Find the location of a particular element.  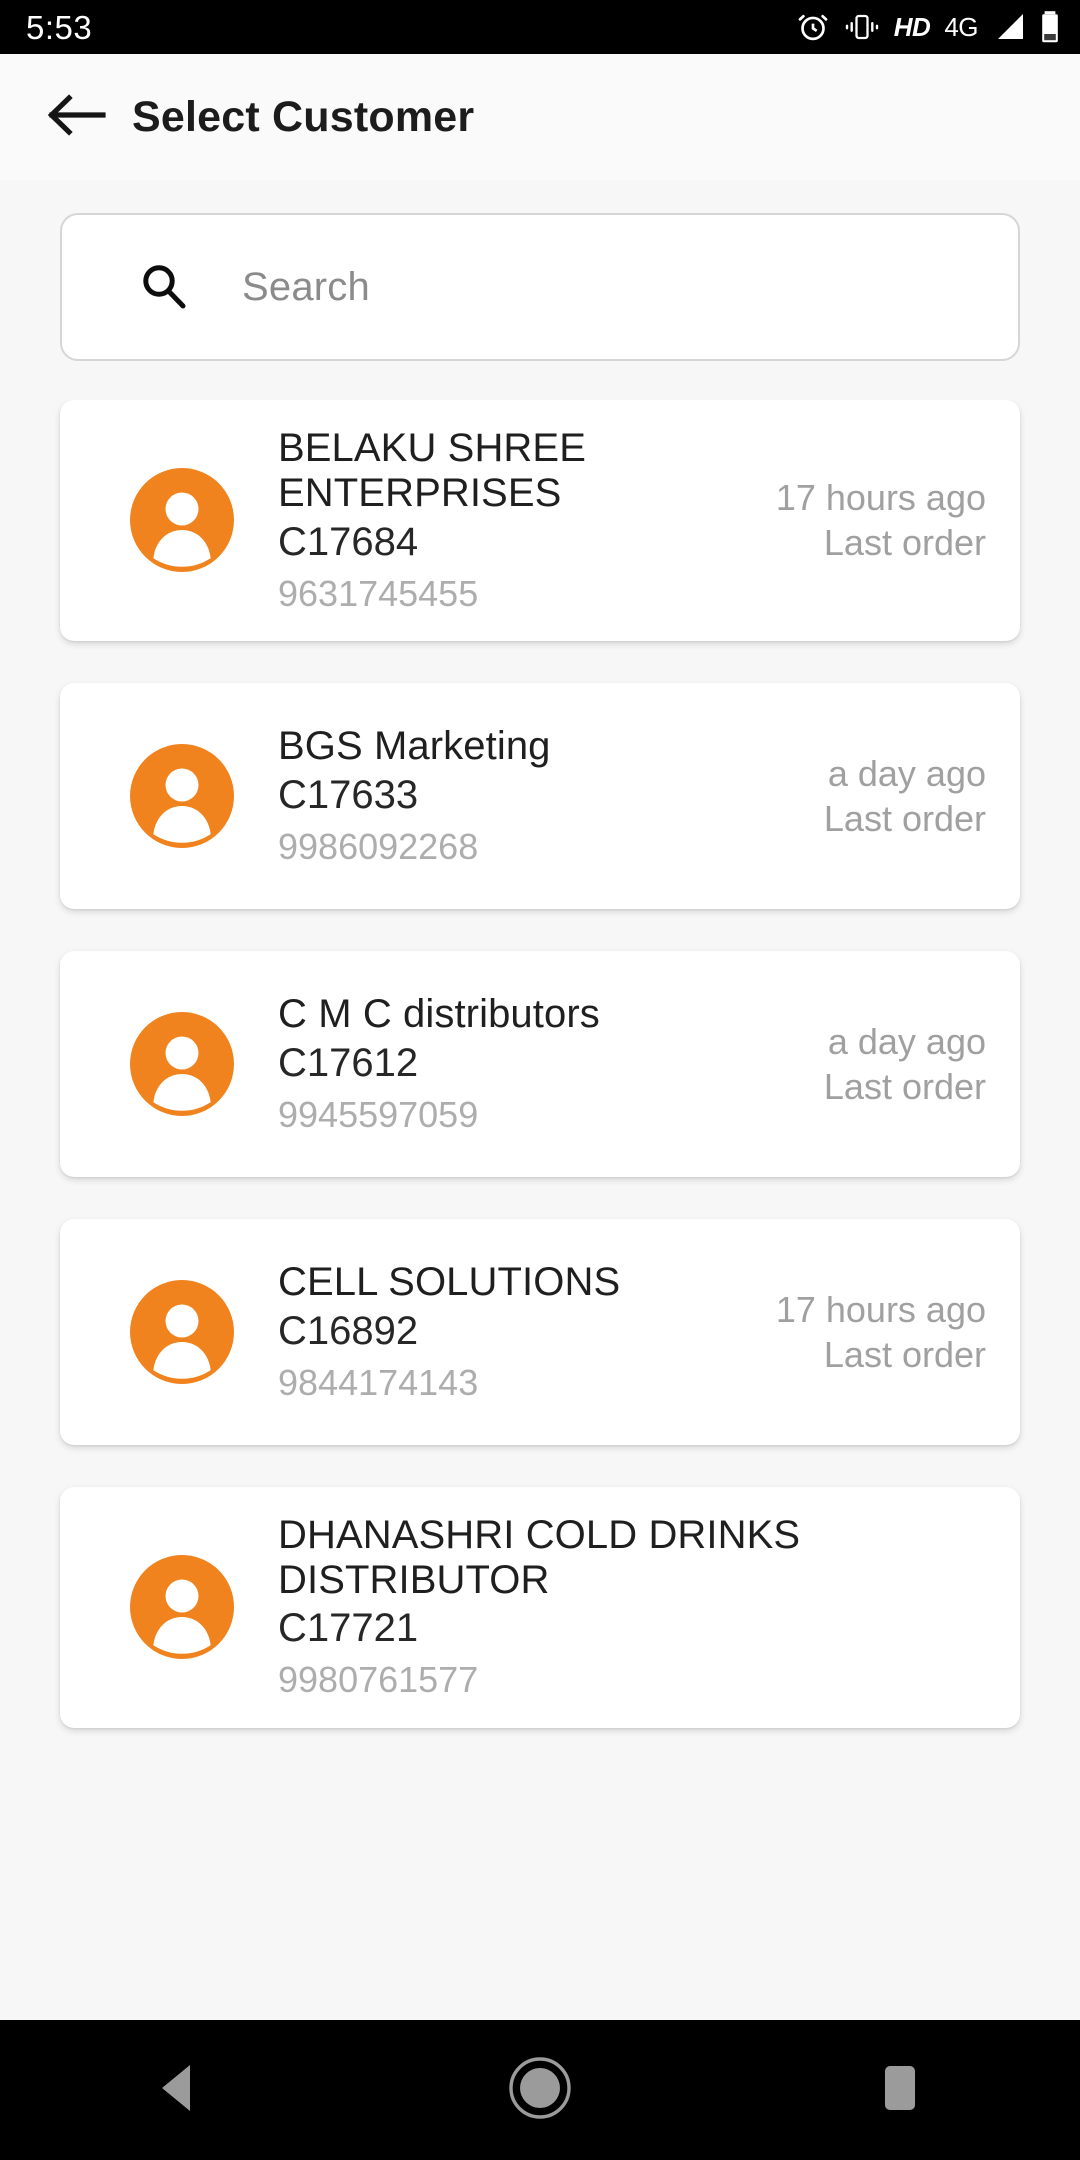

customer-phone: 9986092268 is located at coordinates (378, 846).